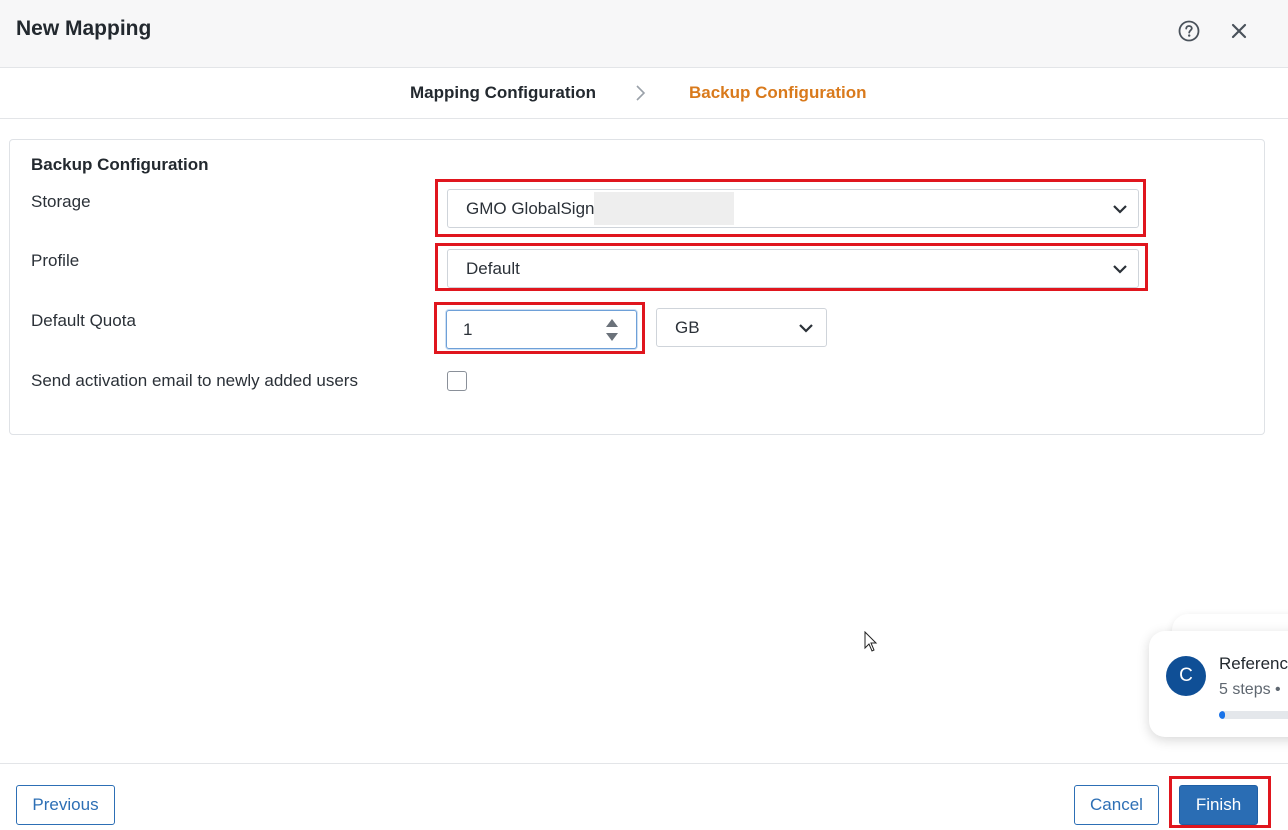 This screenshot has height=830, width=1288. I want to click on guide-progress-bar, so click(1253, 715).